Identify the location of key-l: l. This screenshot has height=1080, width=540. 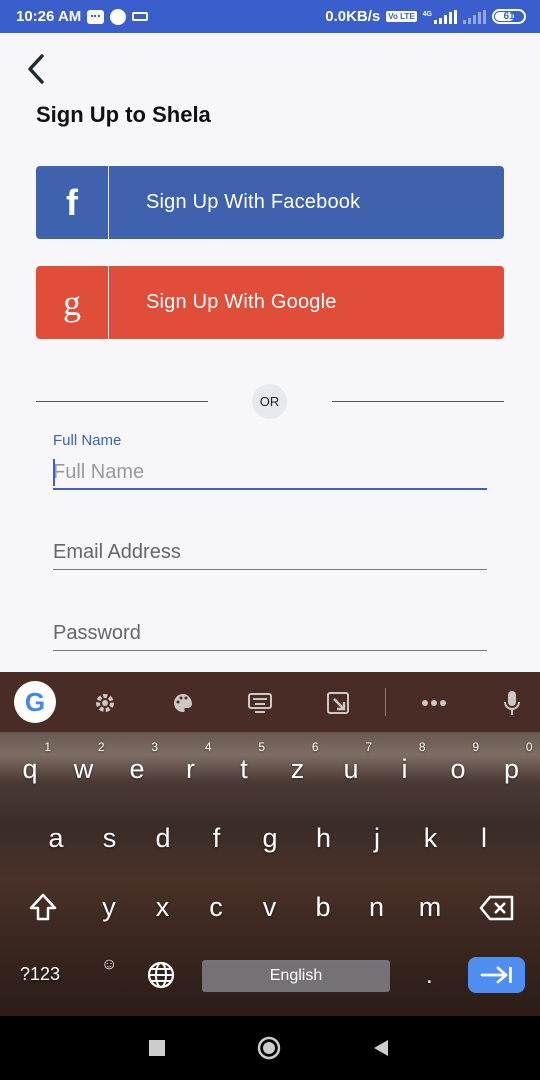
(484, 838).